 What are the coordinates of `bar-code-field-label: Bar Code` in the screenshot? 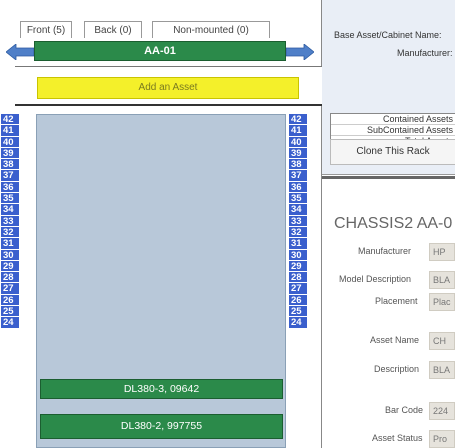 It's located at (404, 410).